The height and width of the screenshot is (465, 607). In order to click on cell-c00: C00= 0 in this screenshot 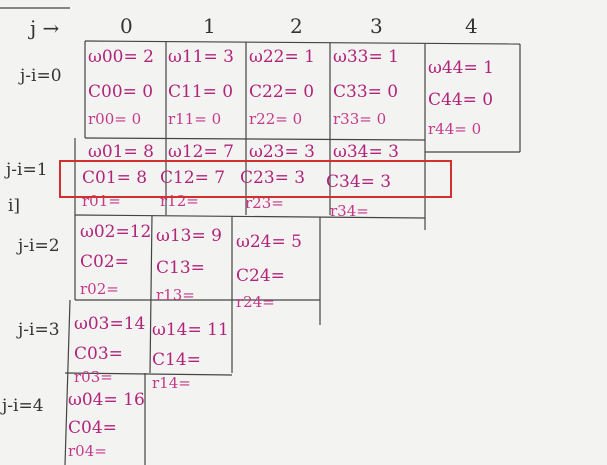, I will do `click(121, 92)`.